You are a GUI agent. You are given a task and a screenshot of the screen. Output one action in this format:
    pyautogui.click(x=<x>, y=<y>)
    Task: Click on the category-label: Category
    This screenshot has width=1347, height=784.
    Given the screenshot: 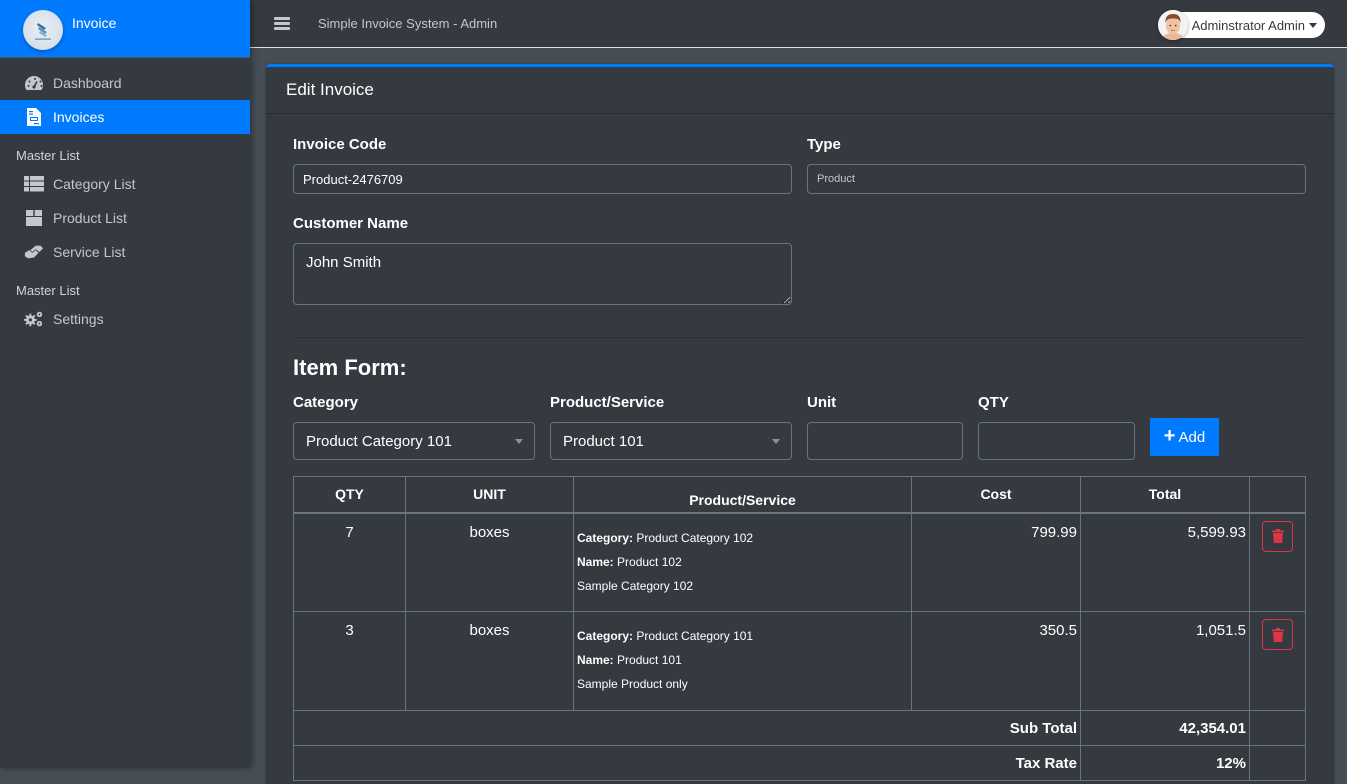 What is the action you would take?
    pyautogui.click(x=326, y=402)
    